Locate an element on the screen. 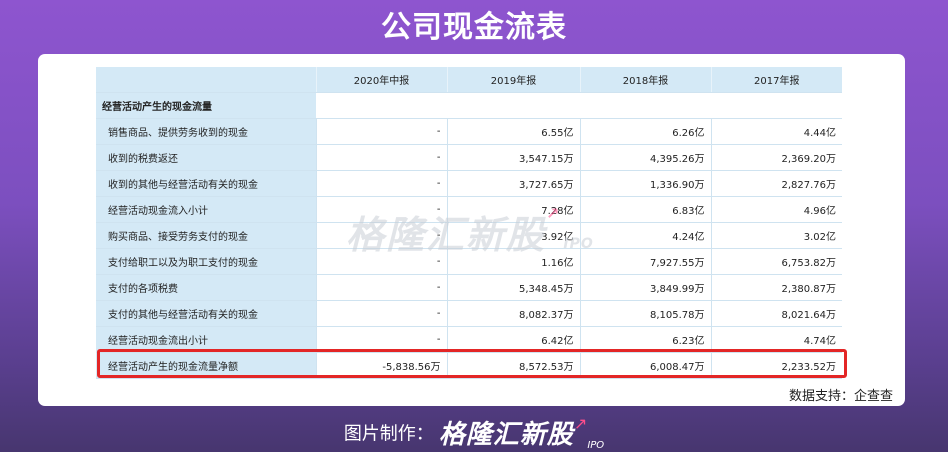 The image size is (948, 452). value-cell: 1,336.90万 is located at coordinates (645, 183).